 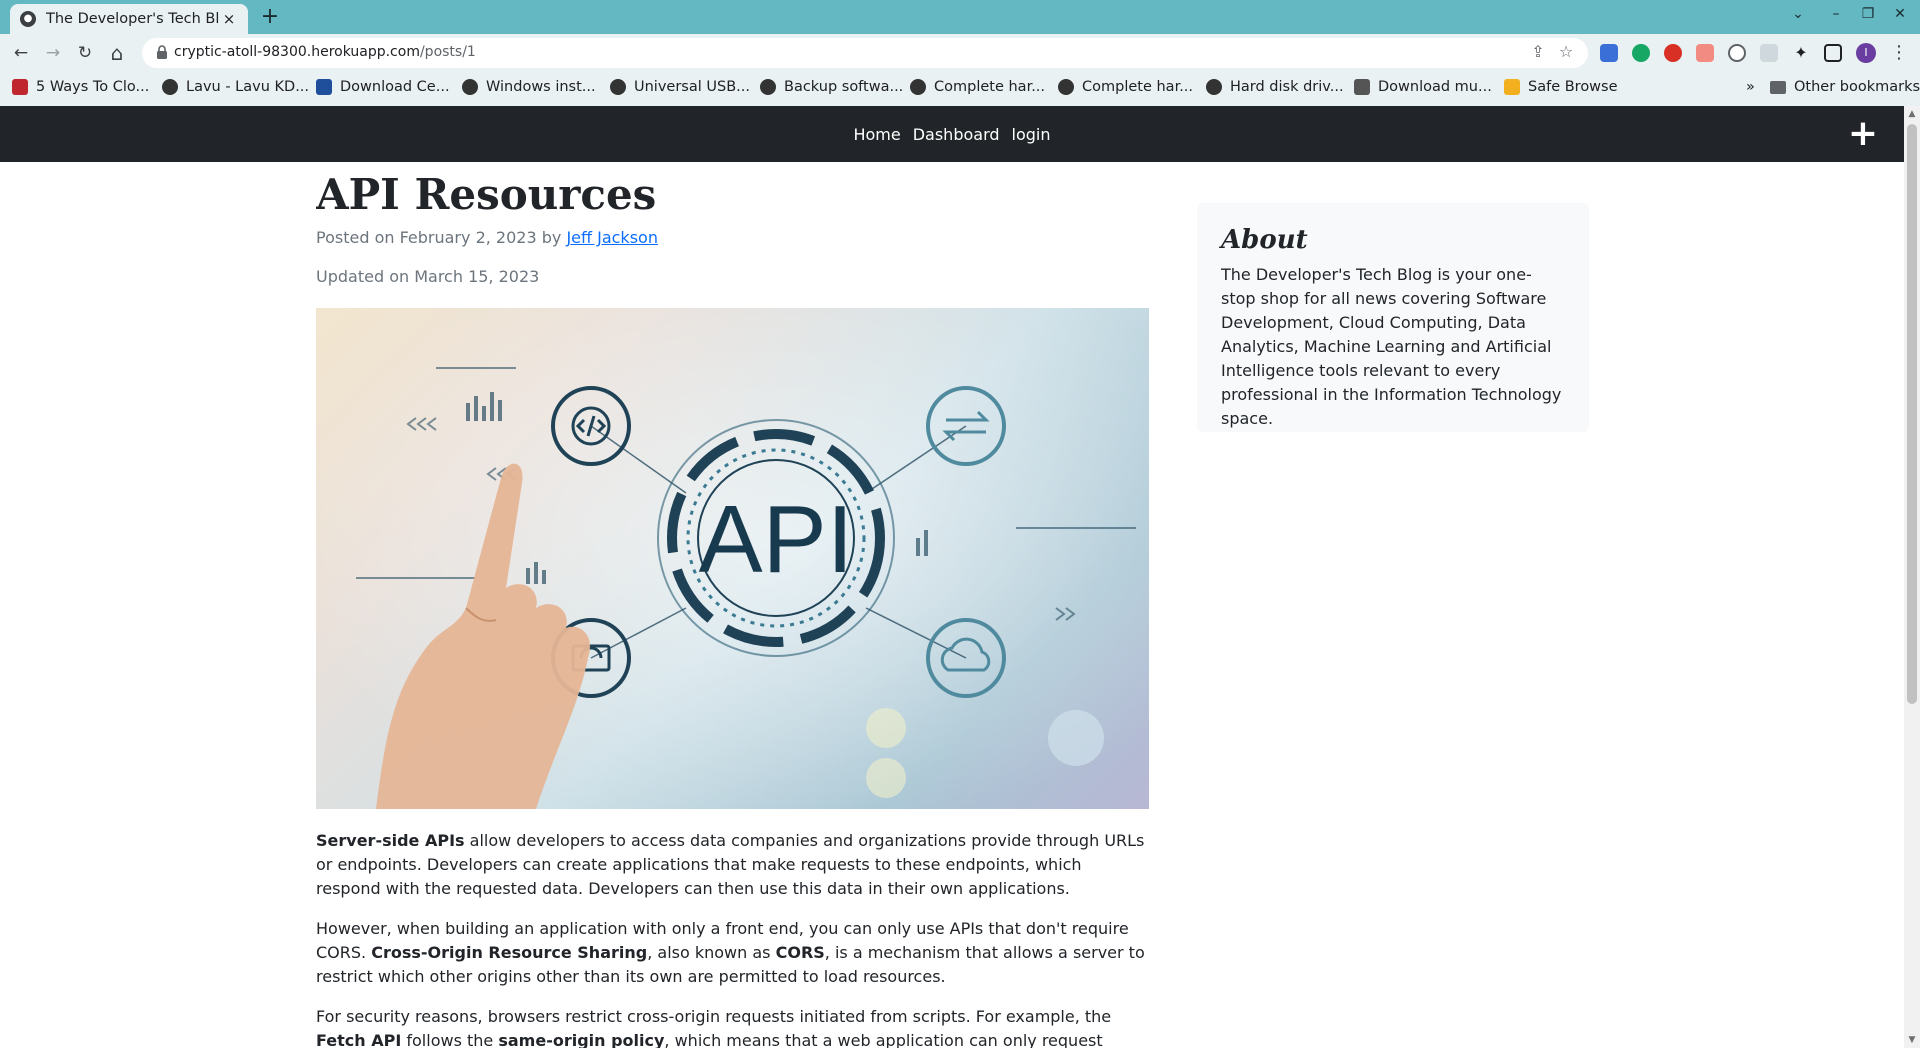 I want to click on scroll-up-icon: ▲, so click(x=1912, y=114).